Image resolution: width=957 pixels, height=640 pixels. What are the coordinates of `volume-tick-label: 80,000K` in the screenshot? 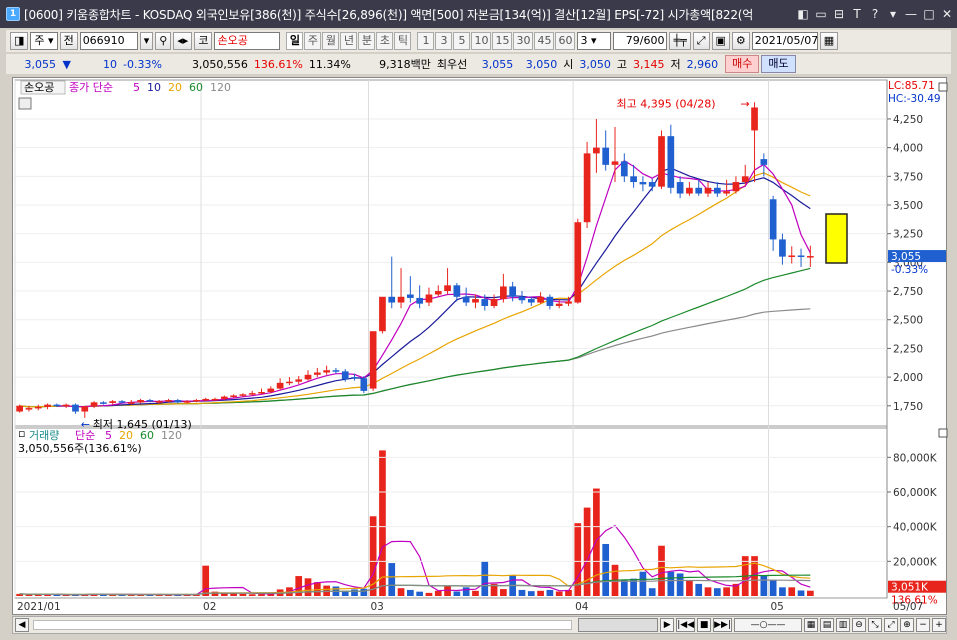 It's located at (915, 458).